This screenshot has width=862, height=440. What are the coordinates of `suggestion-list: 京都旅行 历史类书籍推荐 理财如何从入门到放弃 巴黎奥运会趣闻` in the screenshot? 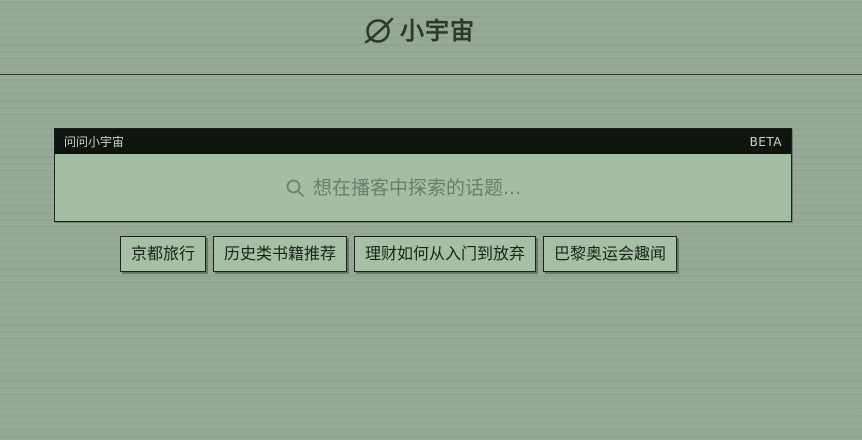 It's located at (402, 254).